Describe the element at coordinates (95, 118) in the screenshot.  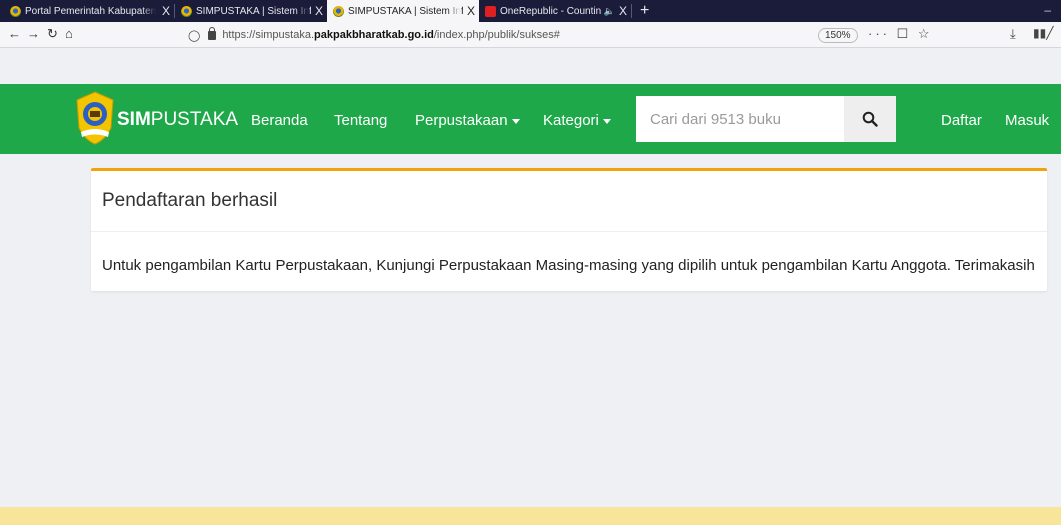
I see `kabupaten-emblem-icon` at that location.